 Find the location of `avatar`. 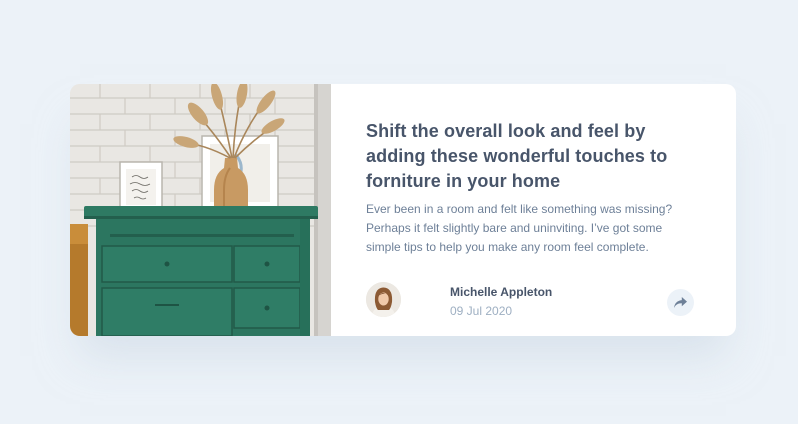

avatar is located at coordinates (383, 299).